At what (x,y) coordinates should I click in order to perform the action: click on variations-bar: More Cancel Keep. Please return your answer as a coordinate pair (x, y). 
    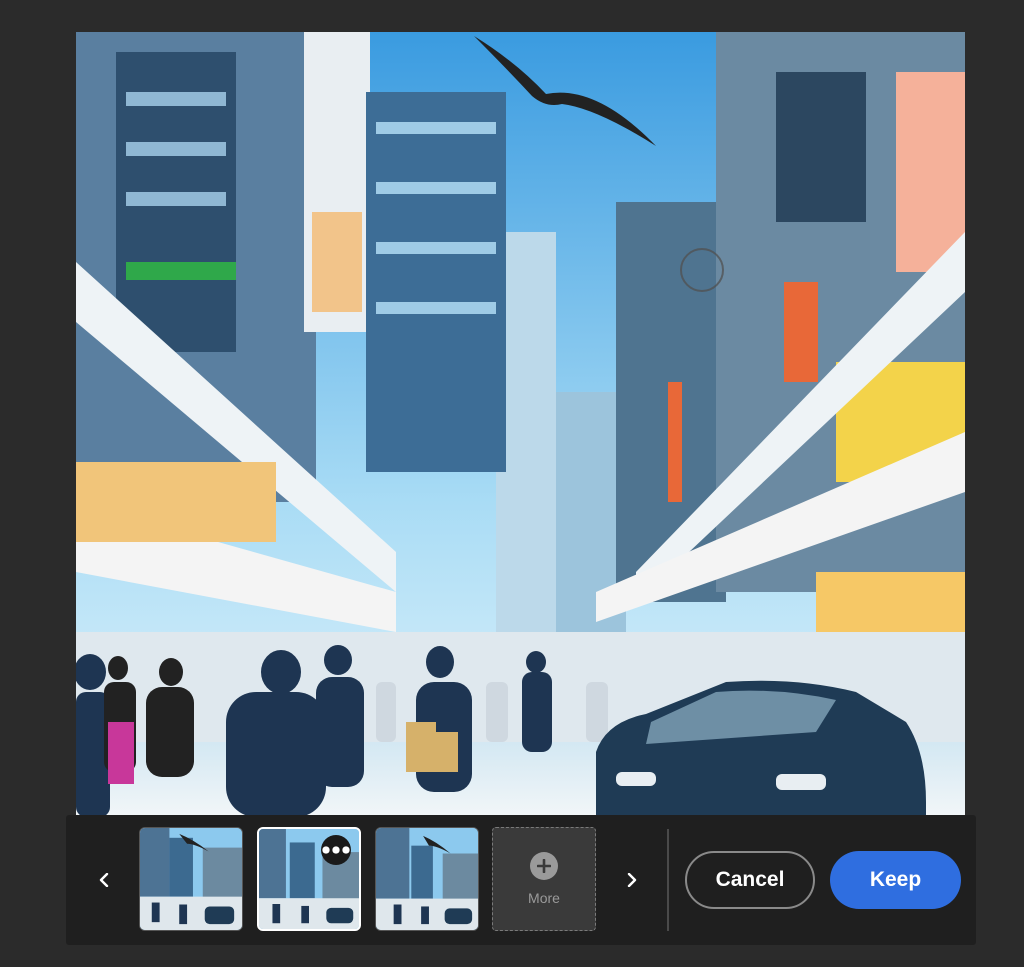
    Looking at the image, I should click on (521, 880).